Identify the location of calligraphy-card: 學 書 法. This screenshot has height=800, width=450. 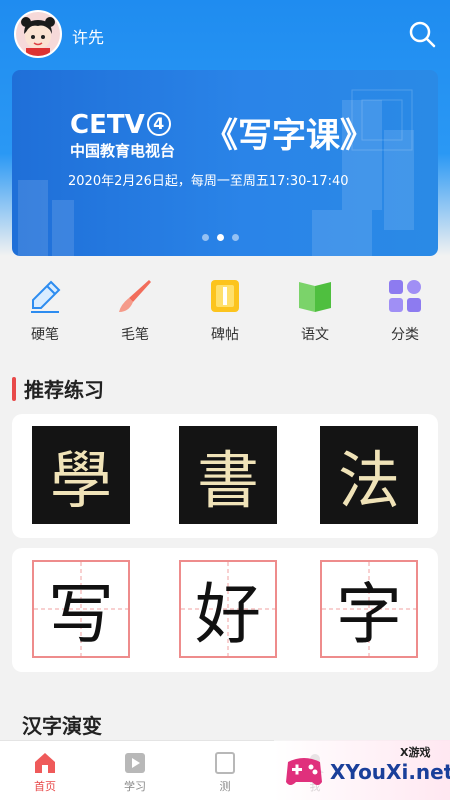
(225, 476).